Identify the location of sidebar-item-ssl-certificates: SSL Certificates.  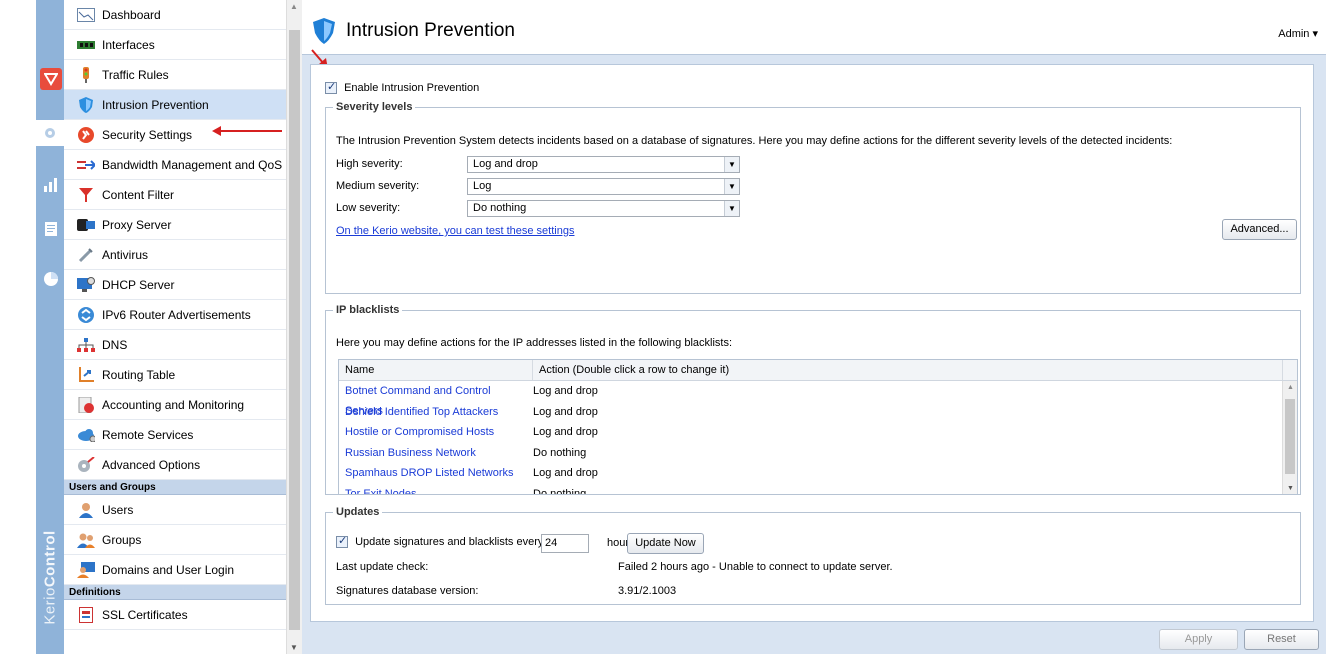
(175, 615).